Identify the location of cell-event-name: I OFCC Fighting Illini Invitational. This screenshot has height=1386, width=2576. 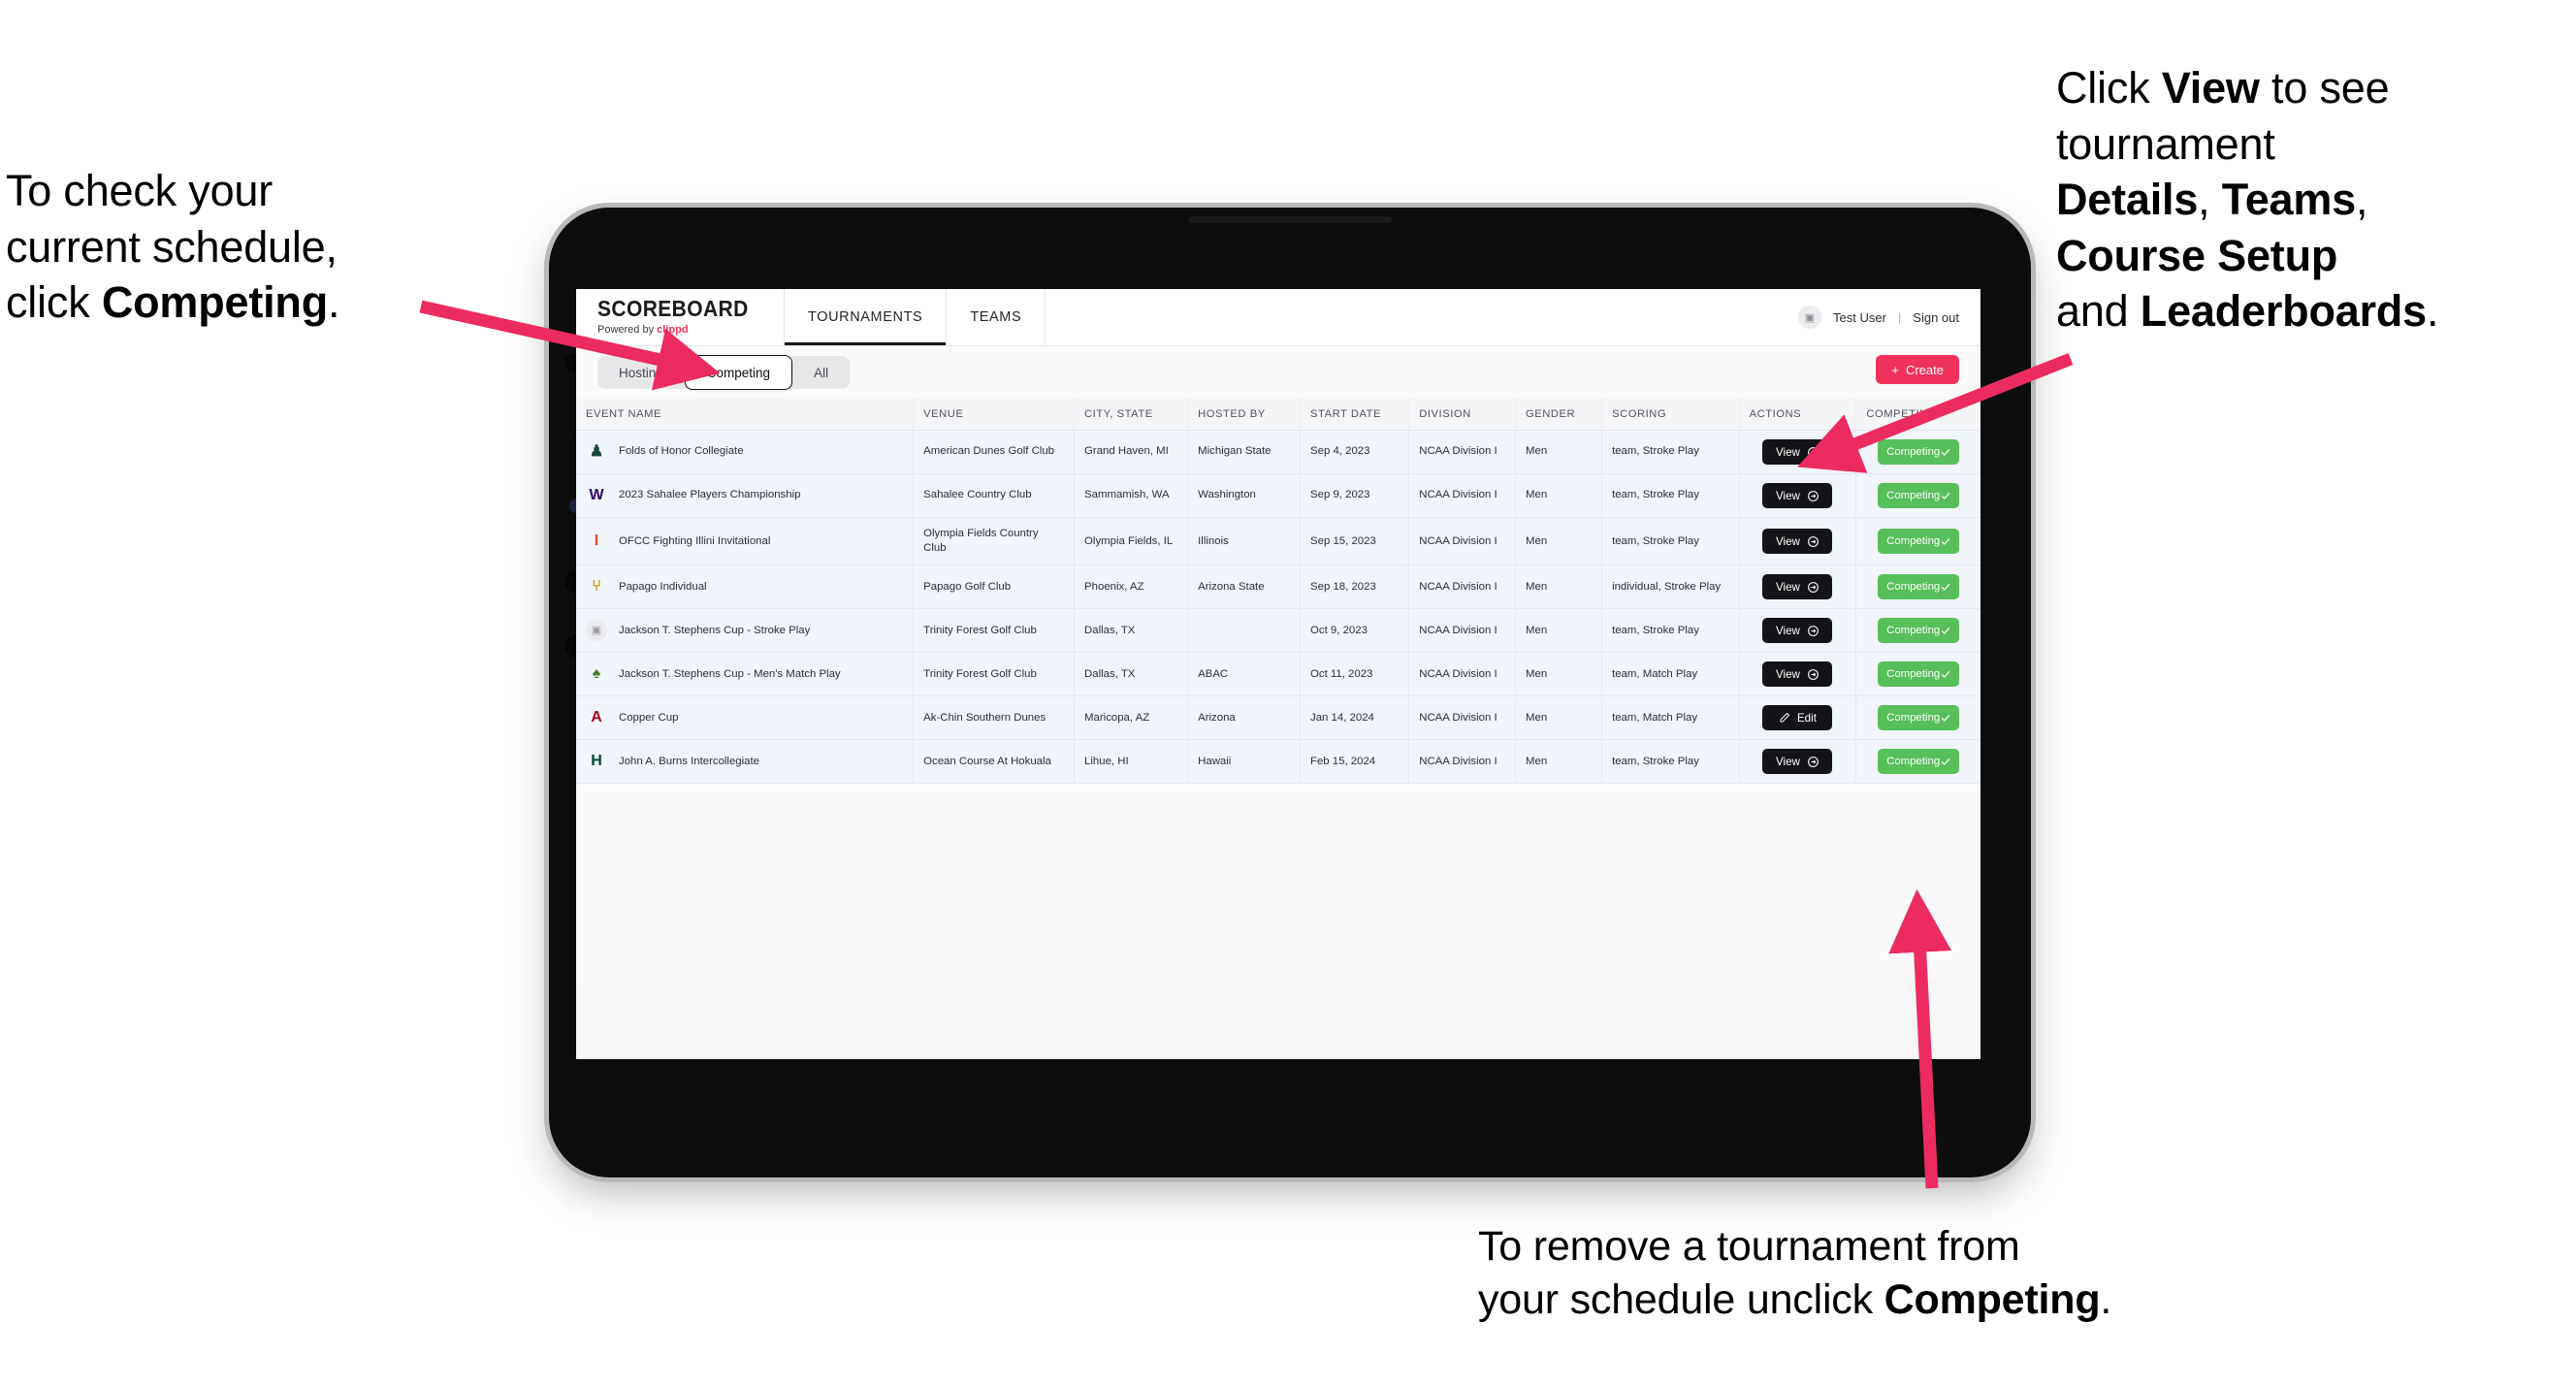
(745, 541).